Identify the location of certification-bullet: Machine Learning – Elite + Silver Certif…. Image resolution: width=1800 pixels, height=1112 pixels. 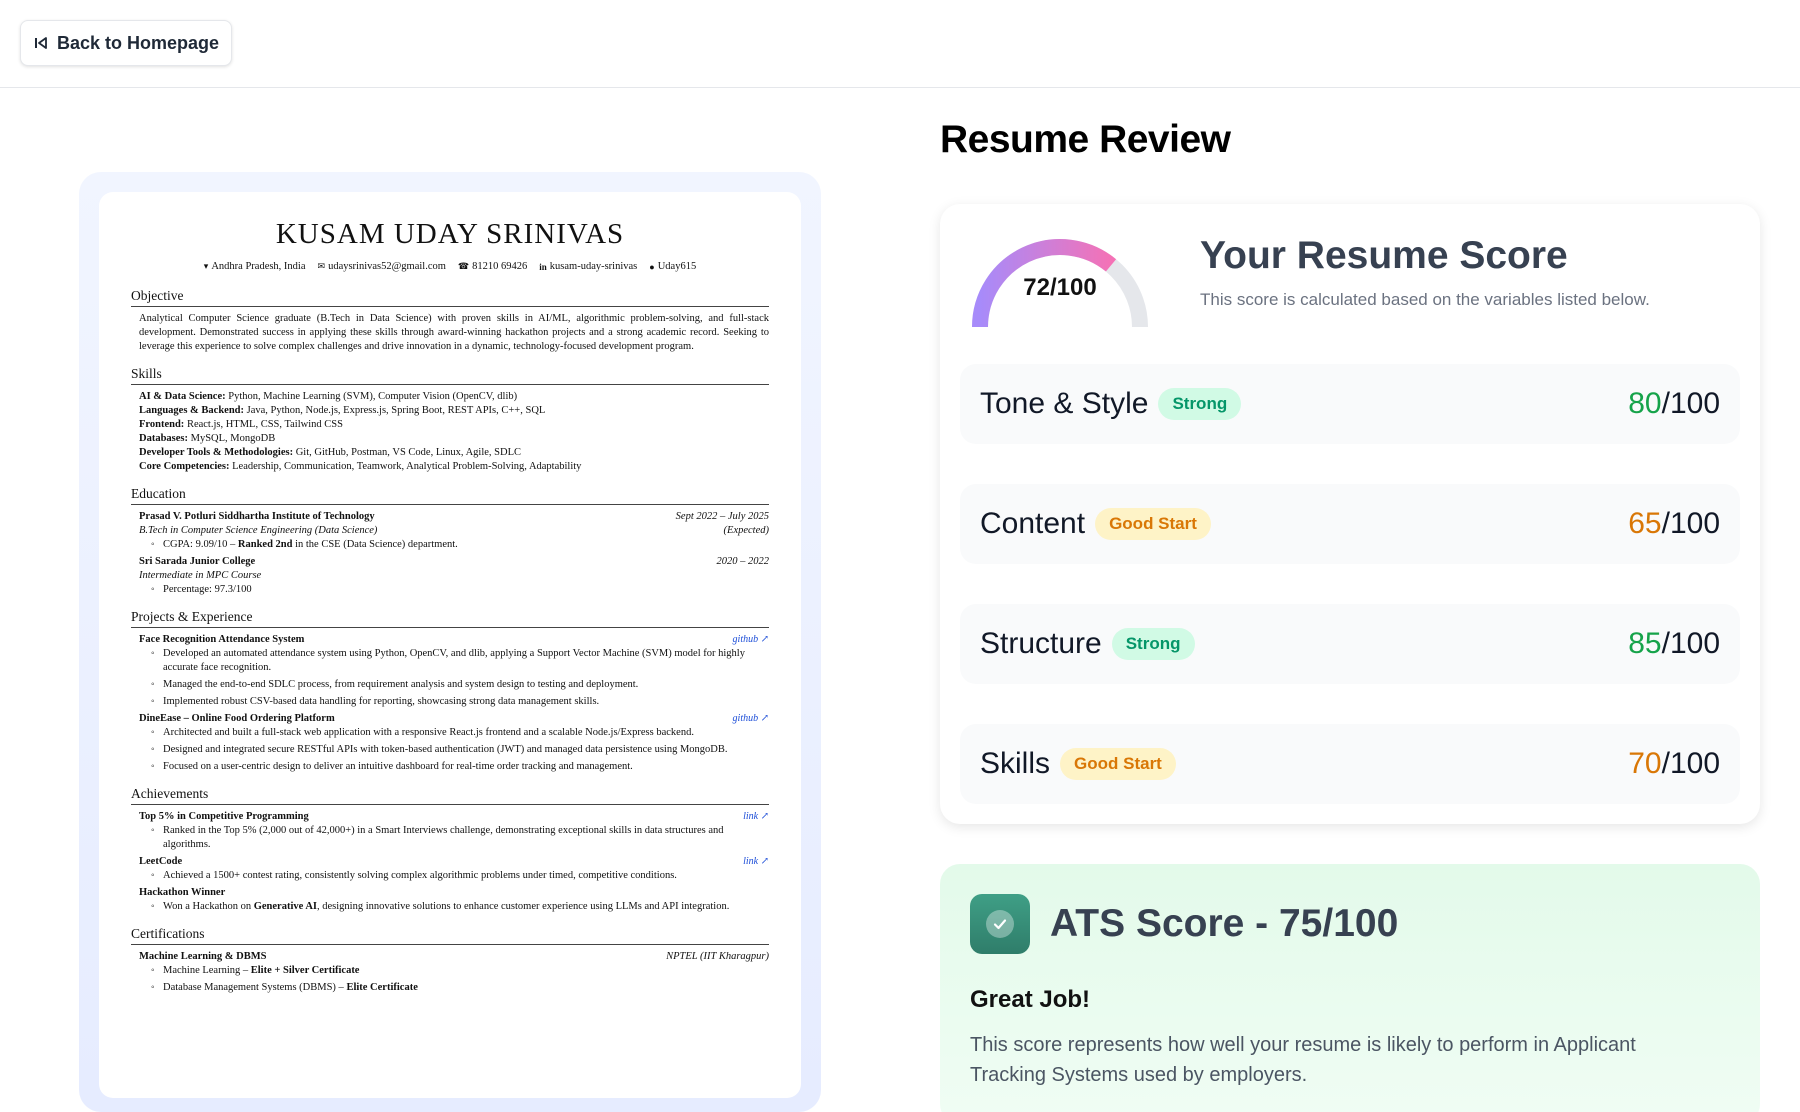
(460, 971).